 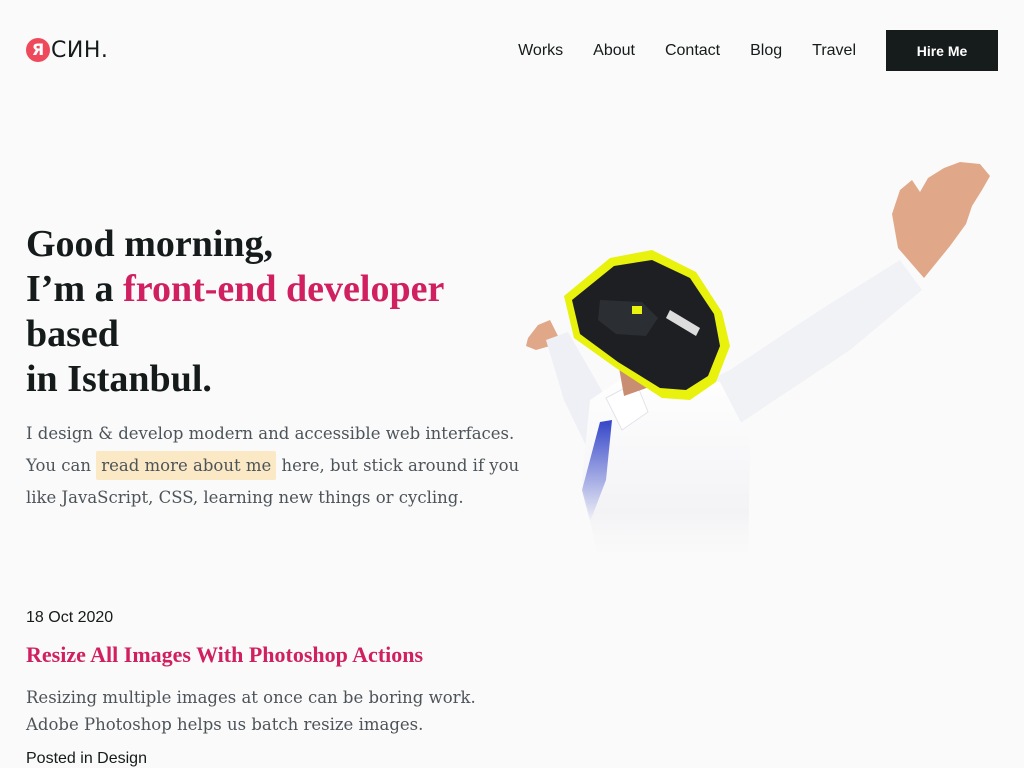 I want to click on main-nav: Works About Contact Blog Travel Hire Me, so click(x=758, y=50).